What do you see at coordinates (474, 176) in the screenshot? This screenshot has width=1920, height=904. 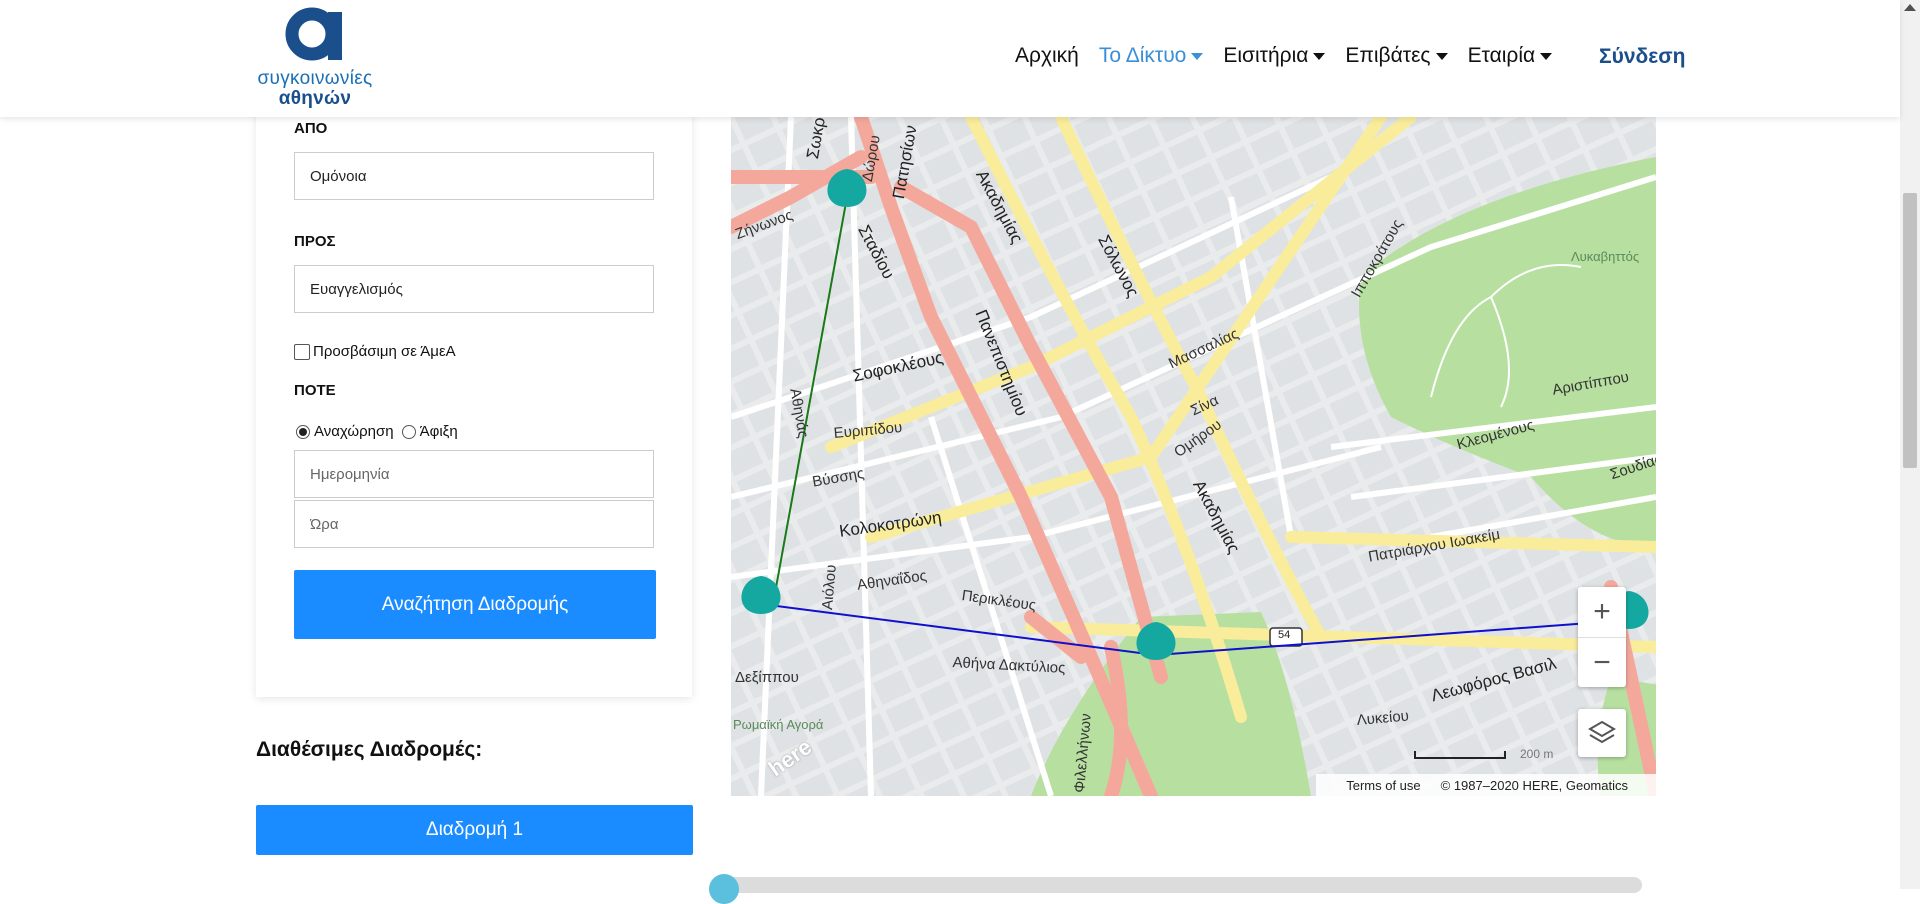 I see `from-input` at bounding box center [474, 176].